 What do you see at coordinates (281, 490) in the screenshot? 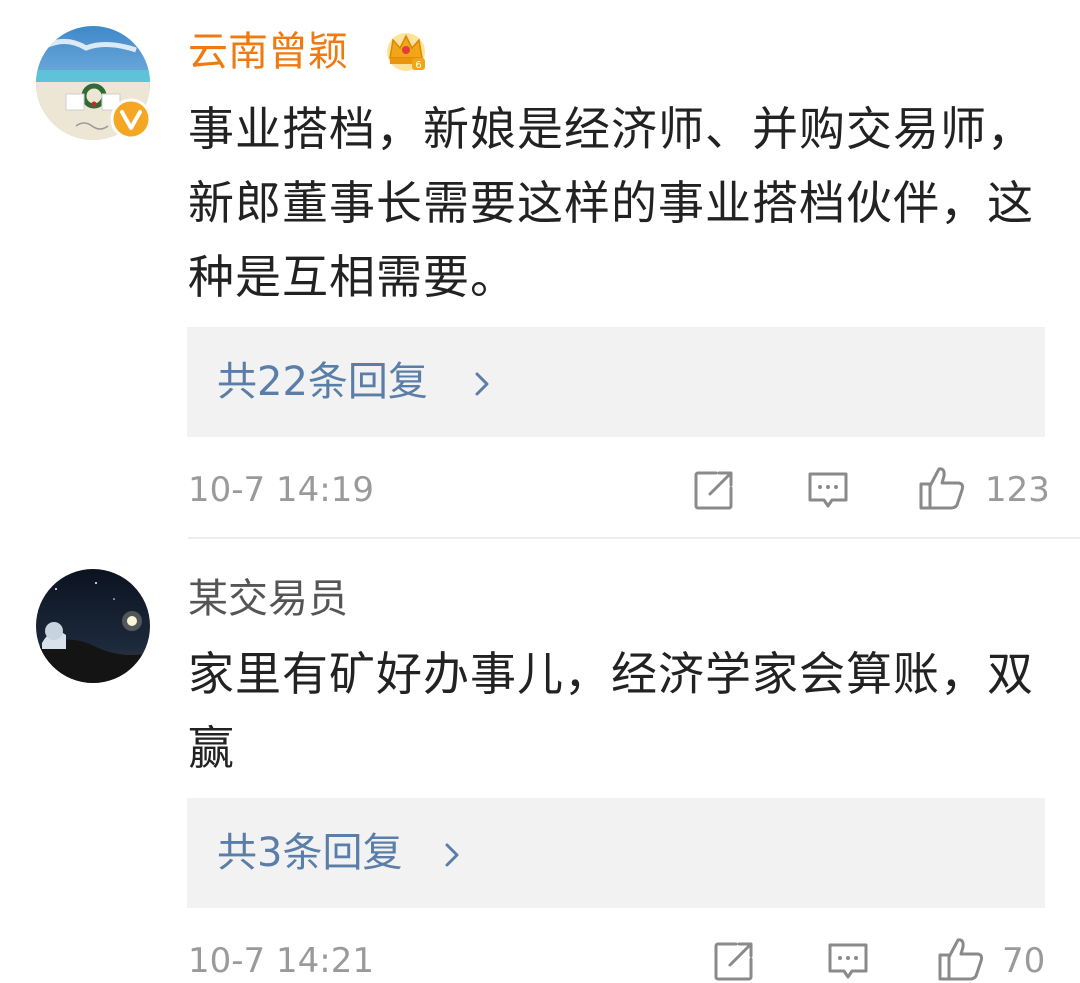
I see `timestamp: 10-7 14:19` at bounding box center [281, 490].